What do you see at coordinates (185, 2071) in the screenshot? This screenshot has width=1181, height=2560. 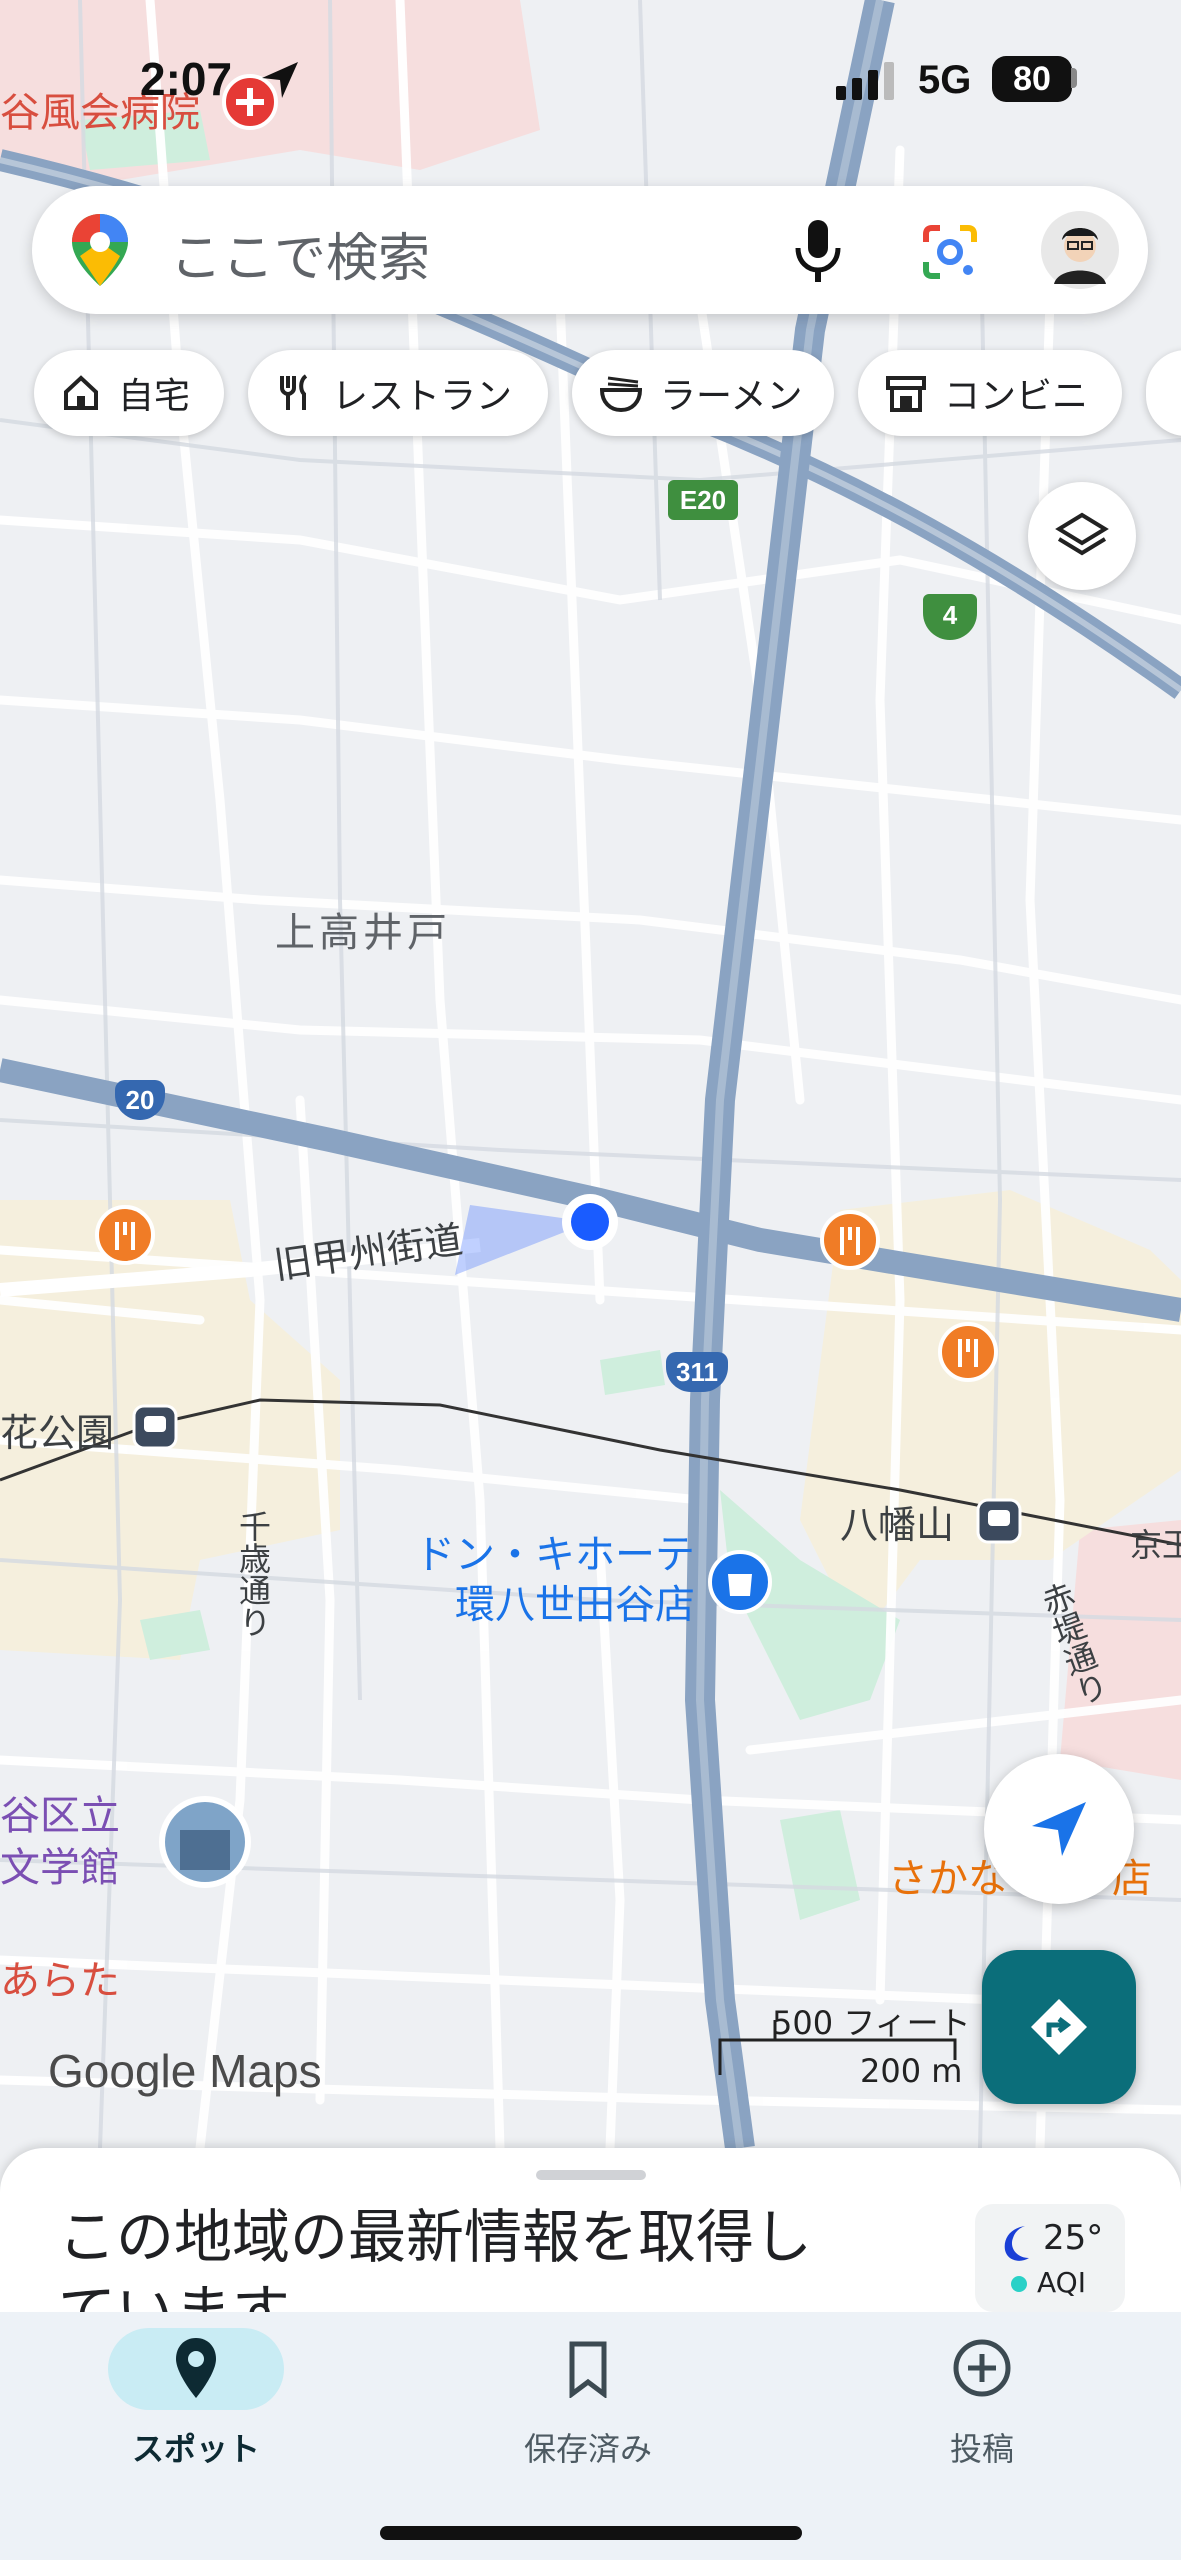 I see `google-maps-attribution: Google Maps` at bounding box center [185, 2071].